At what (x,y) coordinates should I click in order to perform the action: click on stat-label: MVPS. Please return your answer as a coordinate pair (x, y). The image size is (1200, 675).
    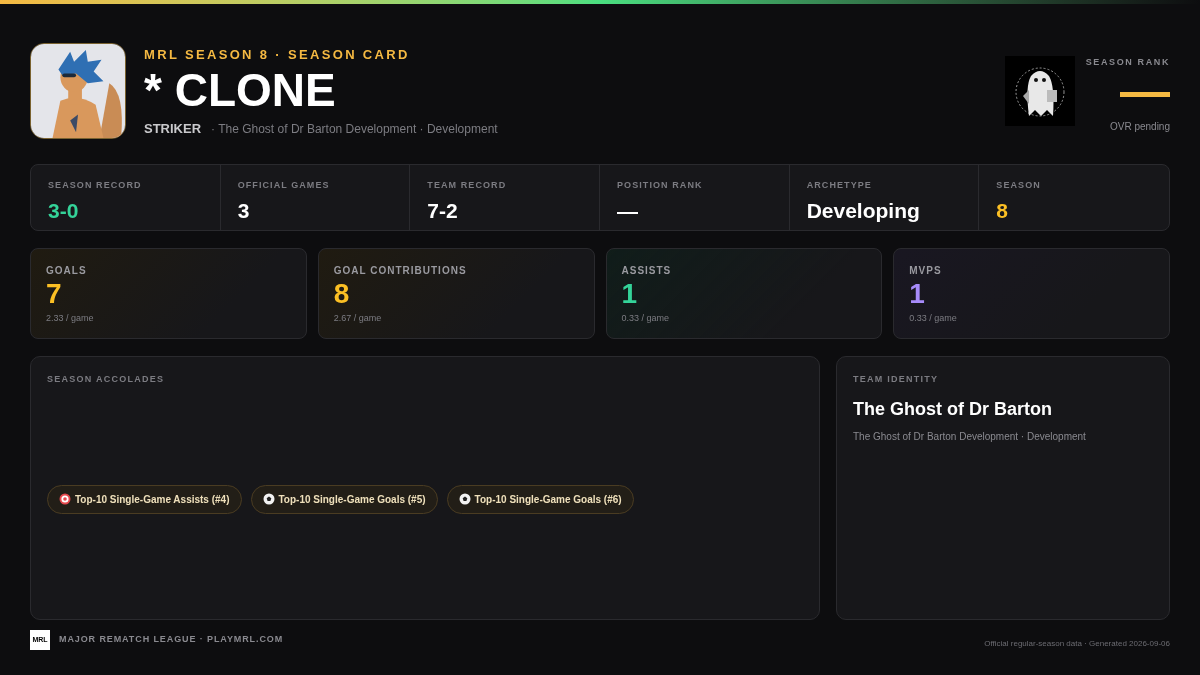
    Looking at the image, I should click on (925, 271).